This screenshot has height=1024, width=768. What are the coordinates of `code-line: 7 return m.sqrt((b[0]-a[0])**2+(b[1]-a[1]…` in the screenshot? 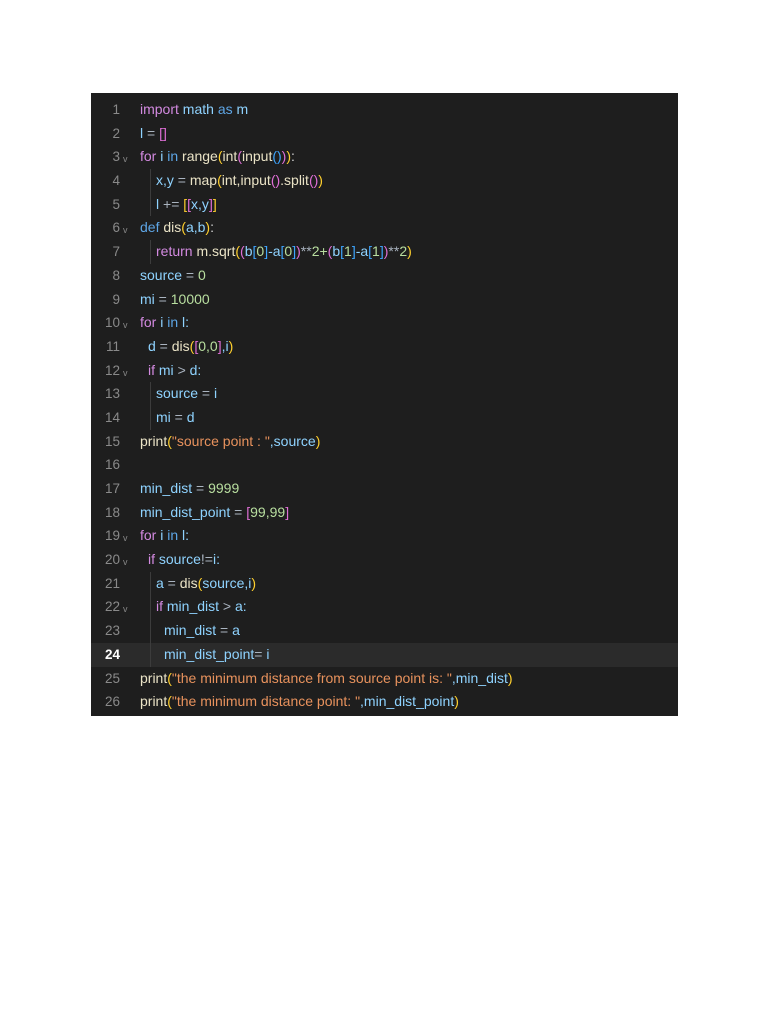 It's located at (384, 252).